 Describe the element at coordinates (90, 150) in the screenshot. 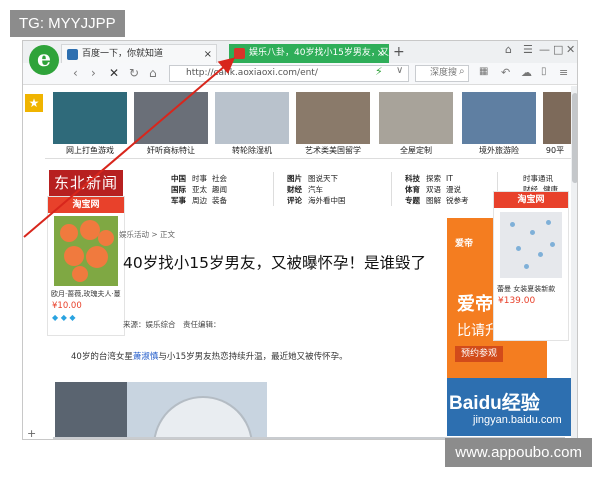

I see `thumb-caption: 网上打鱼游戏` at that location.